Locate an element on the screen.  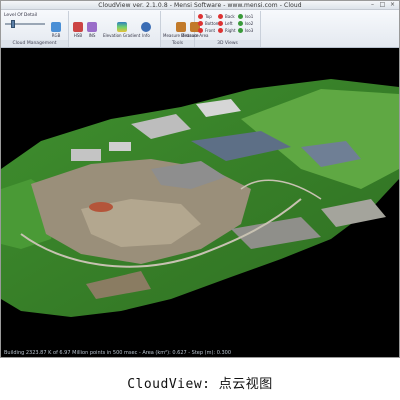
iso2-view-label: Iso2 is located at coordinates (249, 23).